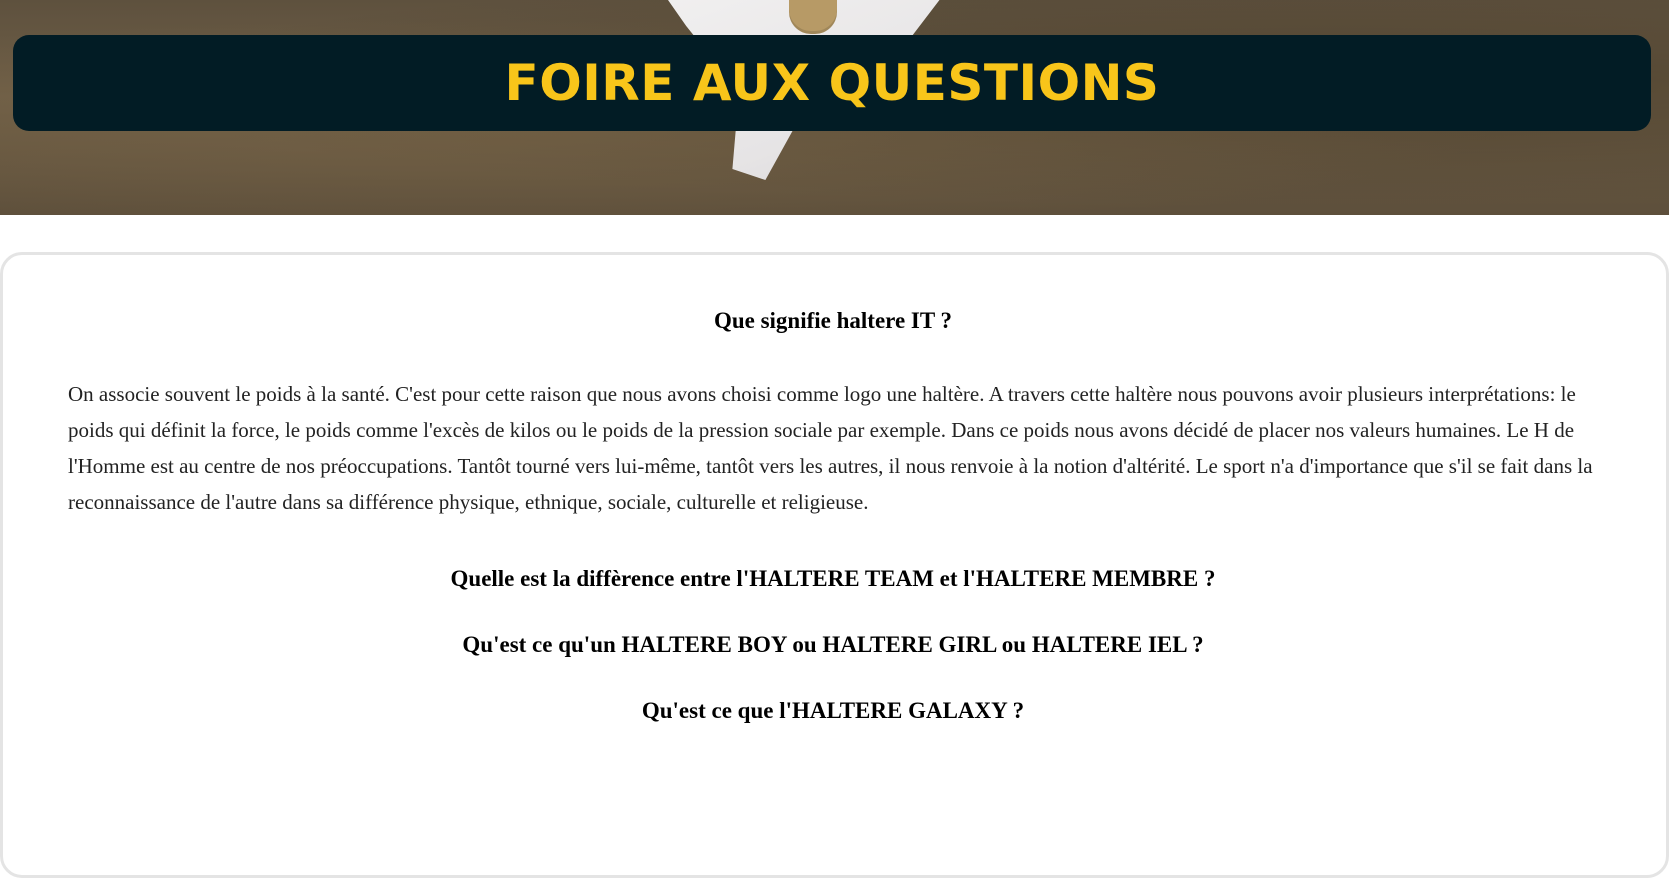 This screenshot has height=878, width=1669. Describe the element at coordinates (833, 321) in the screenshot. I see `faq-question: Que signifie haltere IT ?` at that location.